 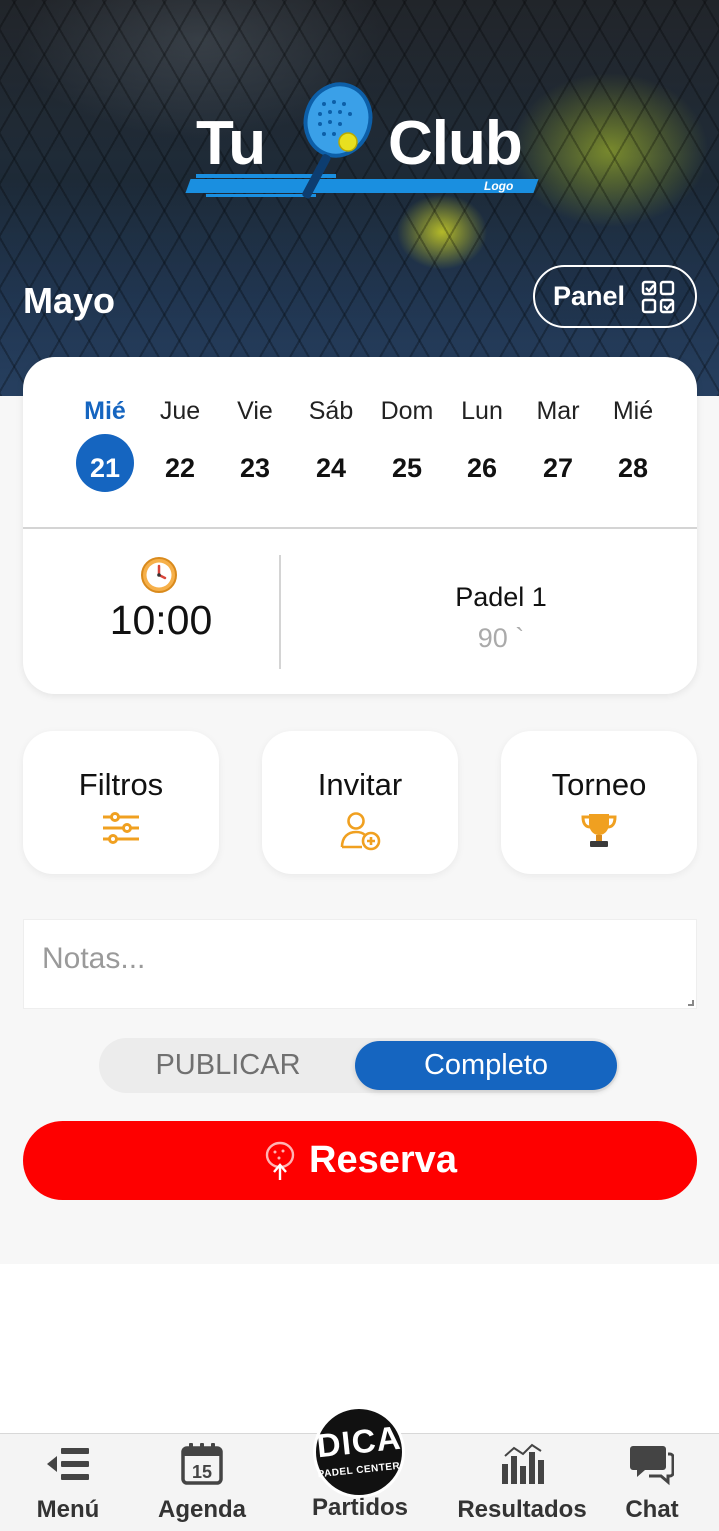 I want to click on reserve-button: Reserva, so click(x=360, y=1160).